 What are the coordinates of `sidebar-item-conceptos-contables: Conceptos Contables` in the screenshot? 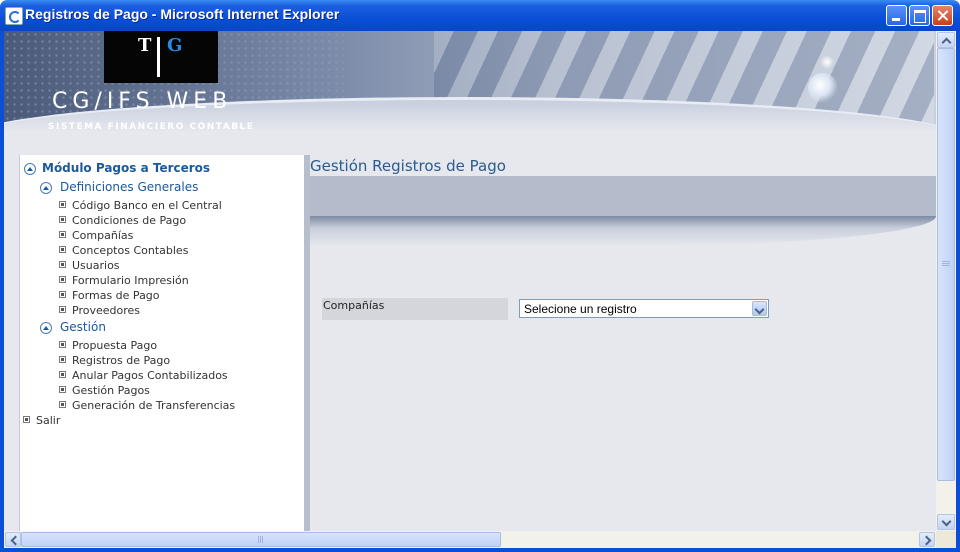 It's located at (130, 250).